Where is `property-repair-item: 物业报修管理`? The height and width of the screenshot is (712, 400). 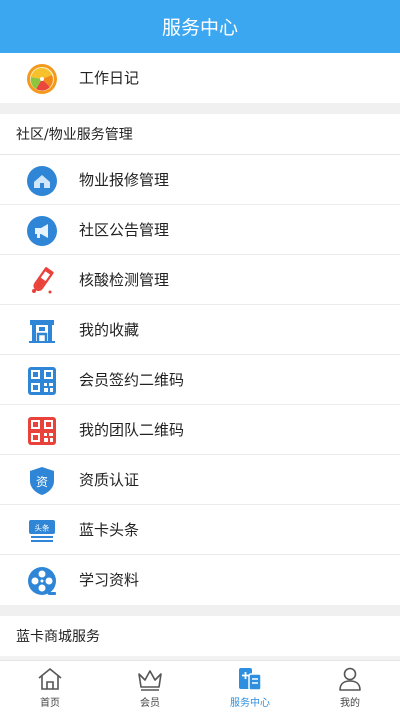 property-repair-item: 物业报修管理 is located at coordinates (200, 180).